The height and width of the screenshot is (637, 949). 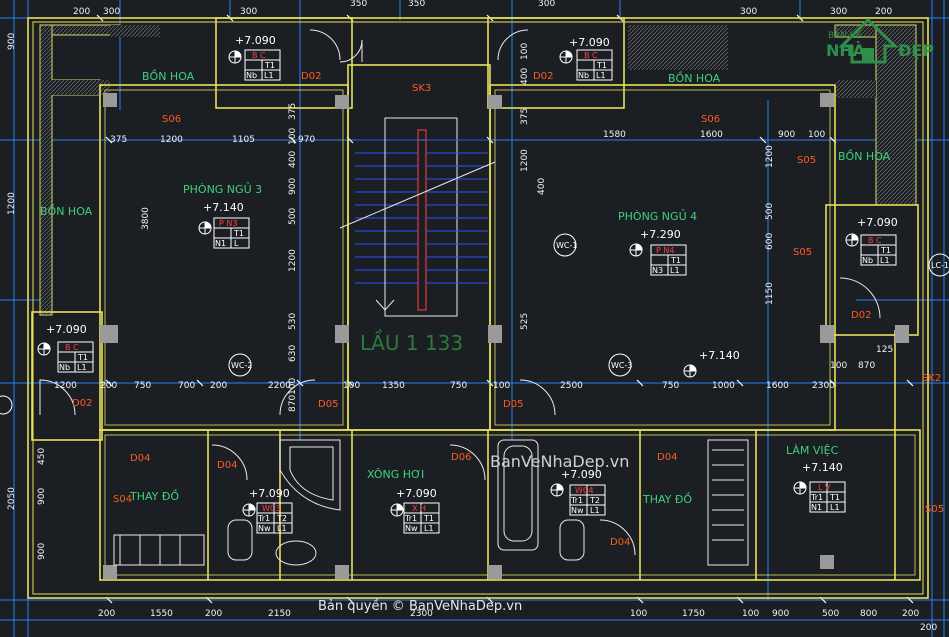 What do you see at coordinates (241, 365) in the screenshot?
I see `callout-wc2: WC-2` at bounding box center [241, 365].